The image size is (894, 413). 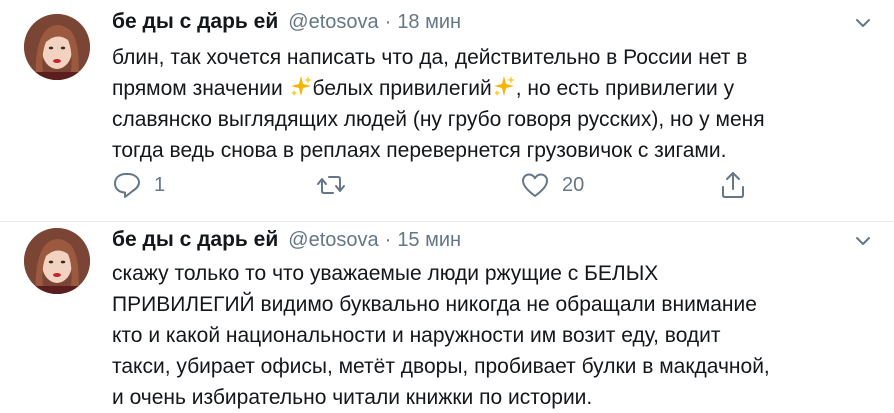 What do you see at coordinates (286, 243) in the screenshot?
I see `tweet-header: бе ды с дарь ей @etosova · 15 мин` at bounding box center [286, 243].